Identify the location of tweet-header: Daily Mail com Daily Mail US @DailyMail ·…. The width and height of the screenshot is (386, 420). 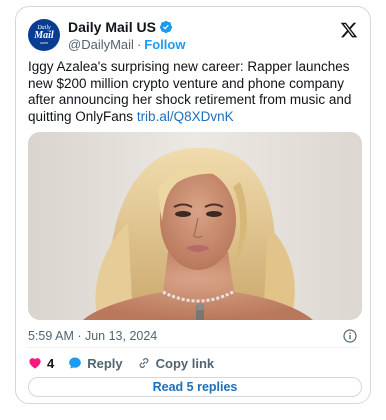
(193, 37).